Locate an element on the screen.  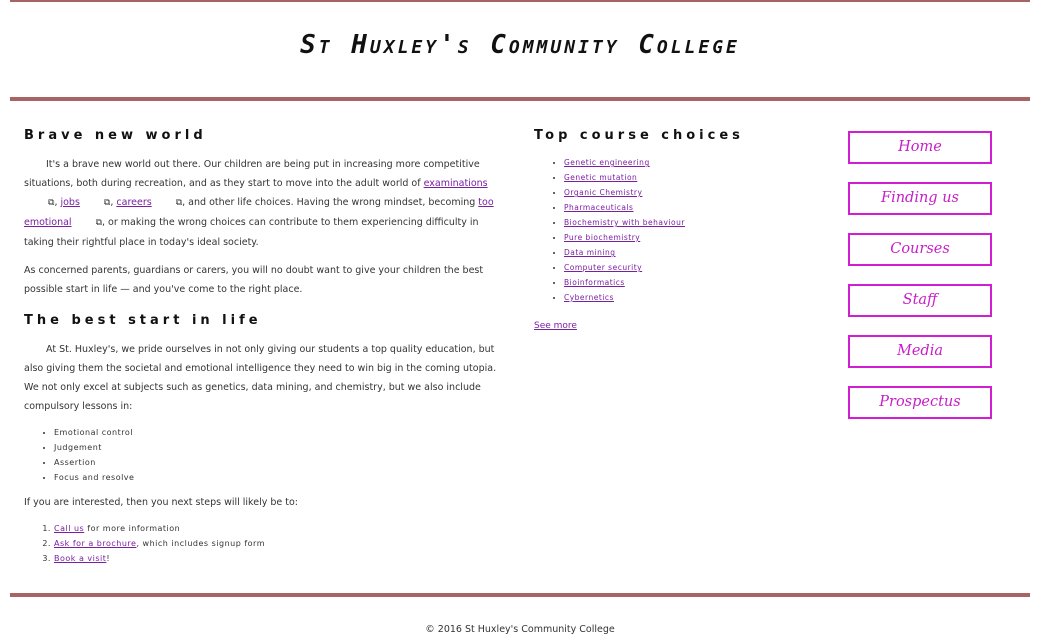
course-link: Bioinformatics is located at coordinates (594, 282).